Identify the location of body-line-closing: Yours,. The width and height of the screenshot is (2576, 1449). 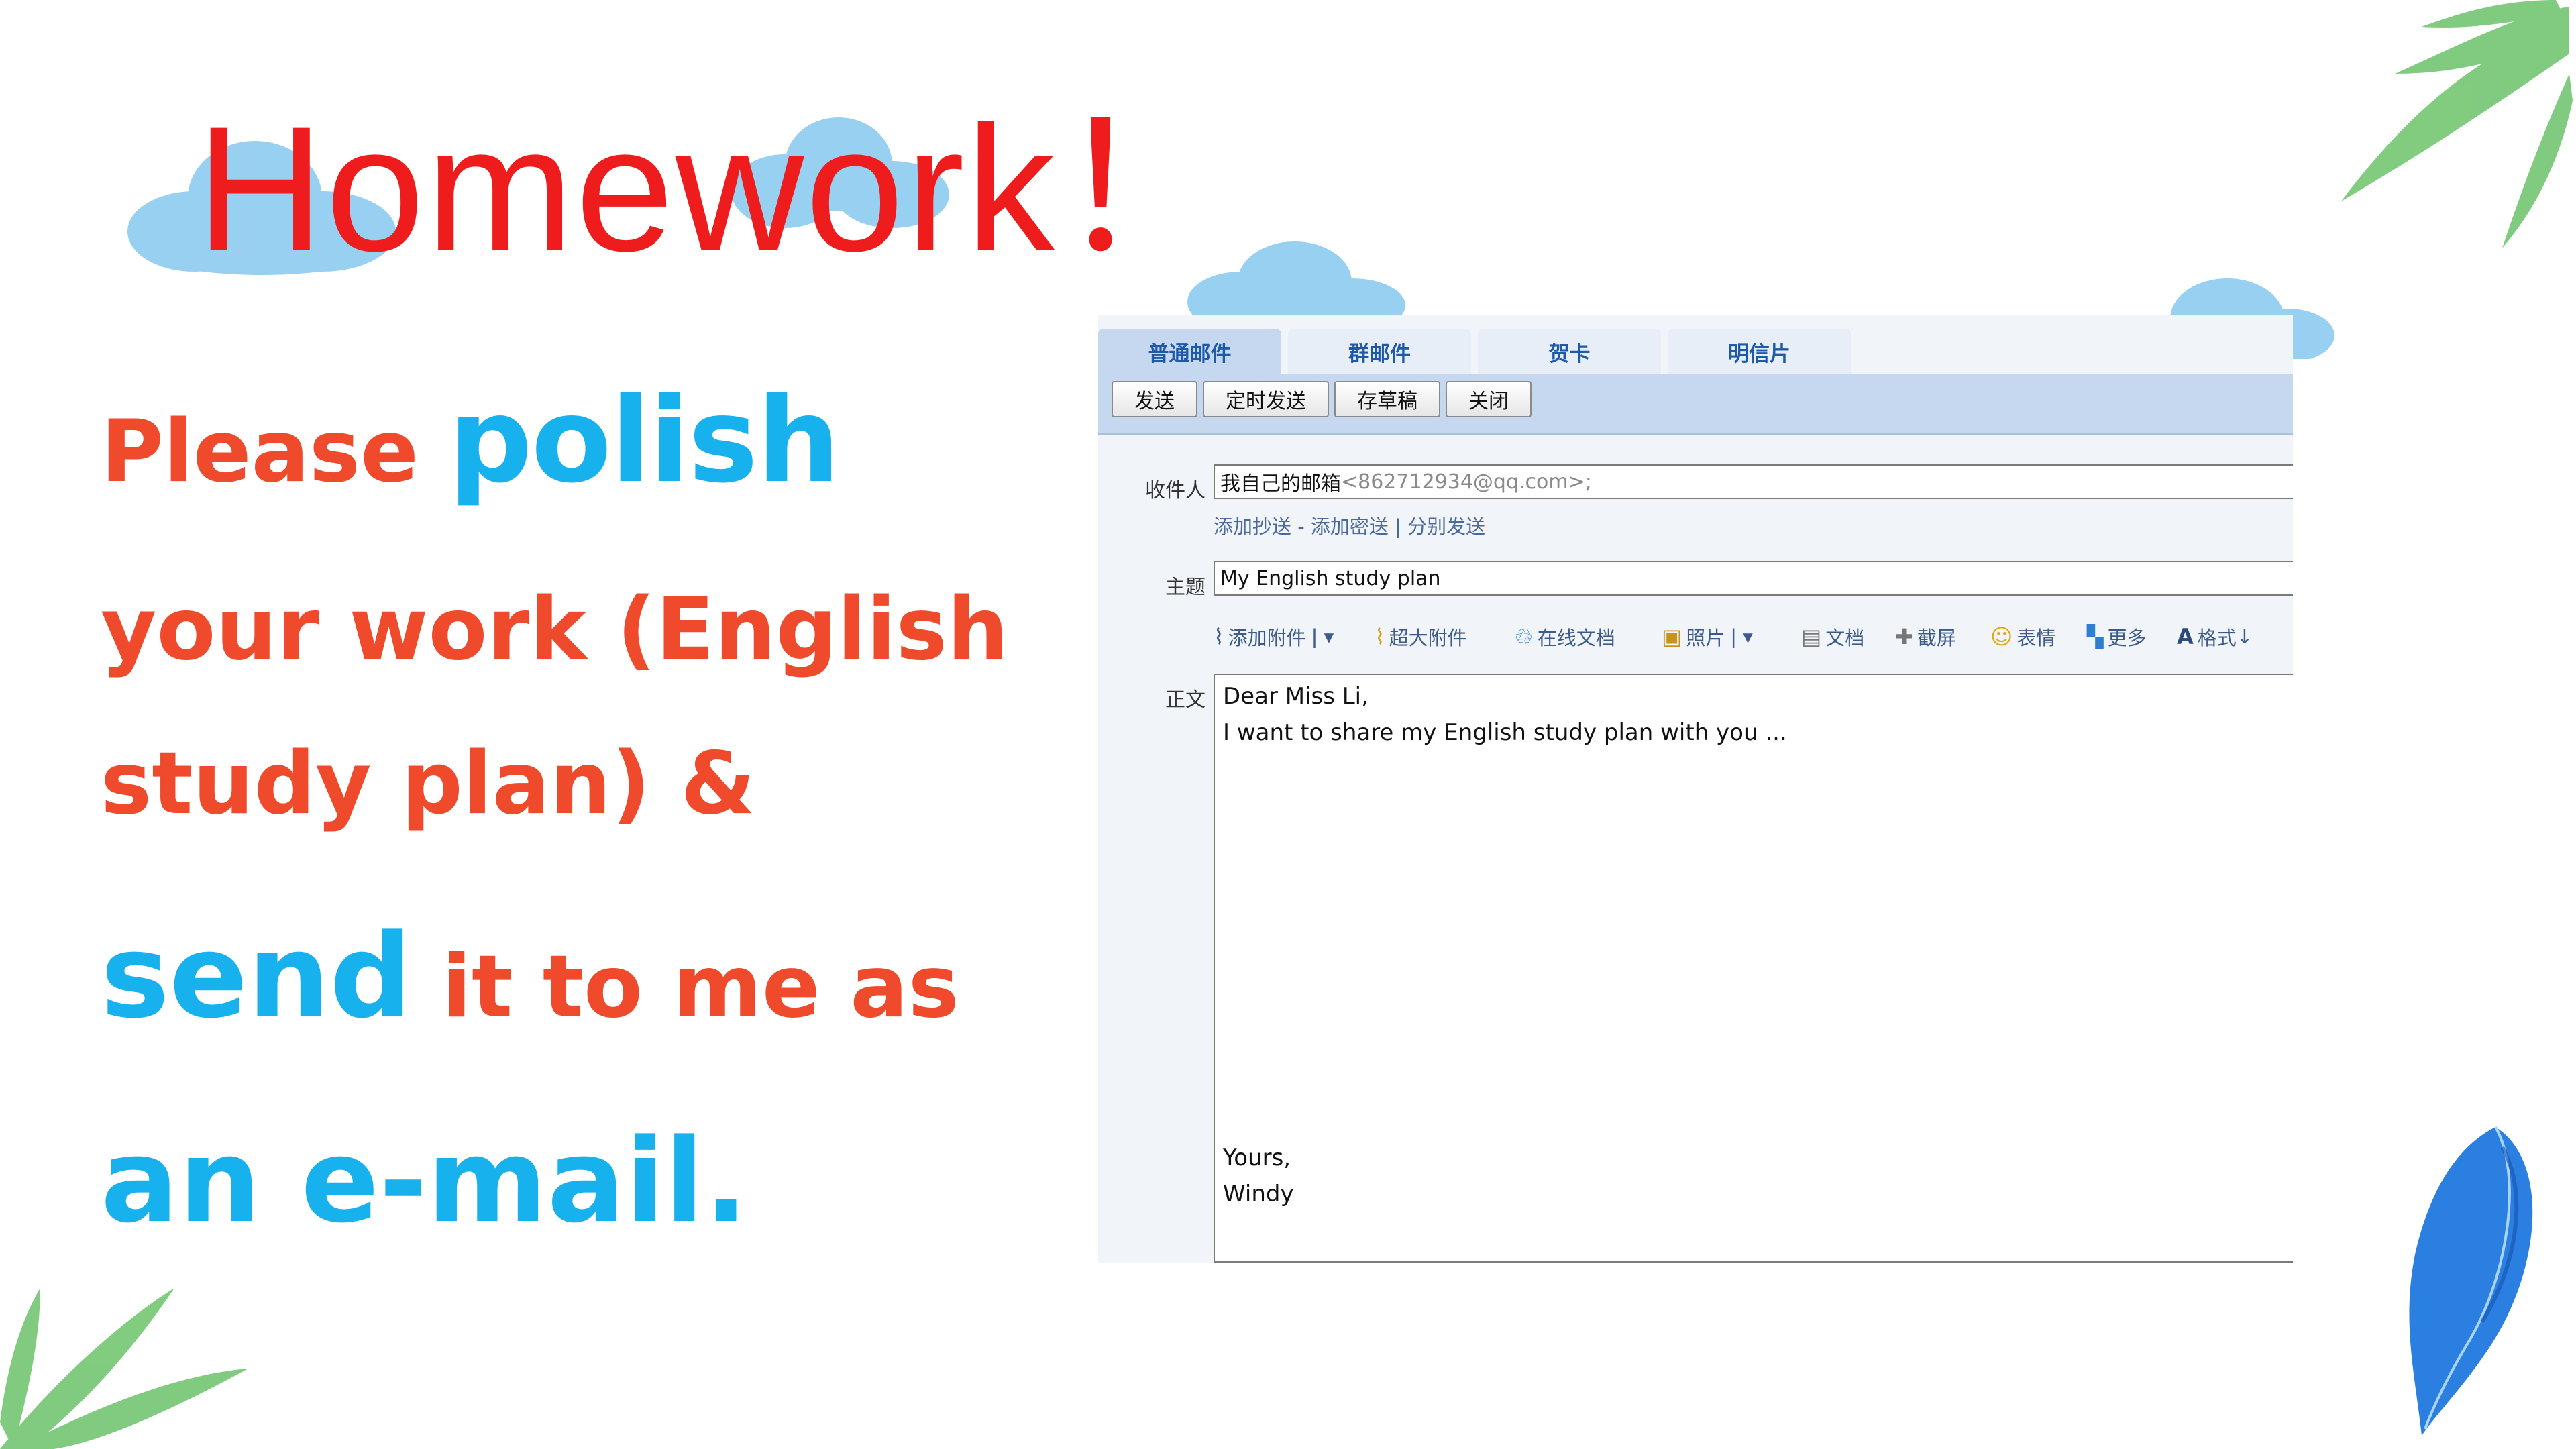
(1257, 1157).